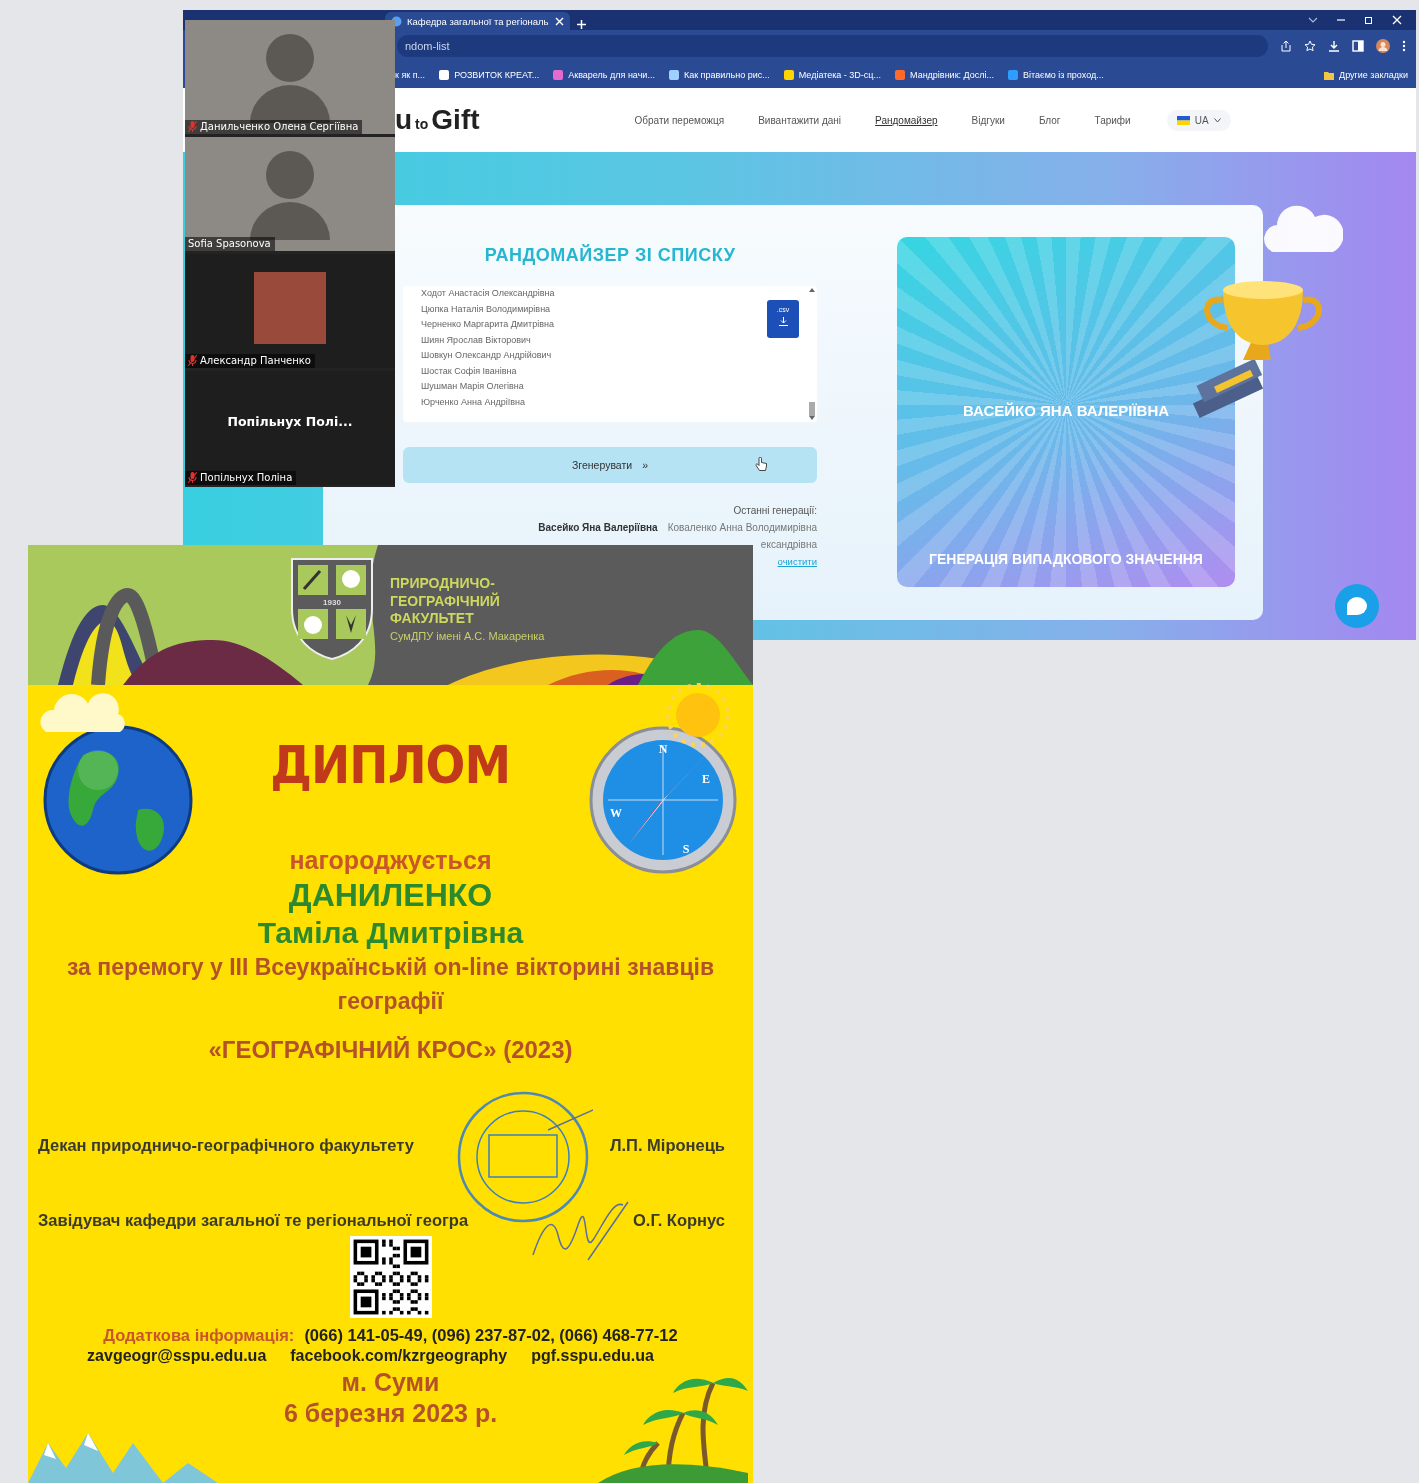  What do you see at coordinates (253, 1220) in the screenshot?
I see `signatory-role: Завідувач кафедри загальної те регіональної геогра` at bounding box center [253, 1220].